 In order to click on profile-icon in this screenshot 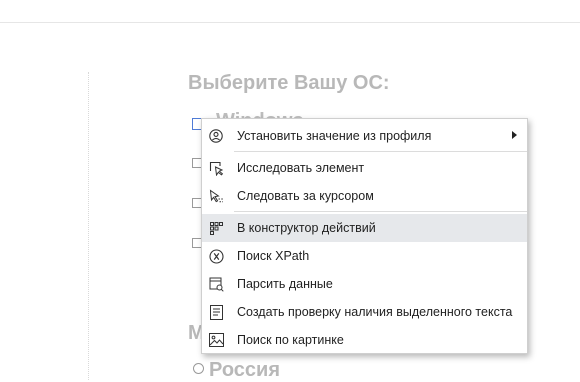, I will do `click(216, 136)`.